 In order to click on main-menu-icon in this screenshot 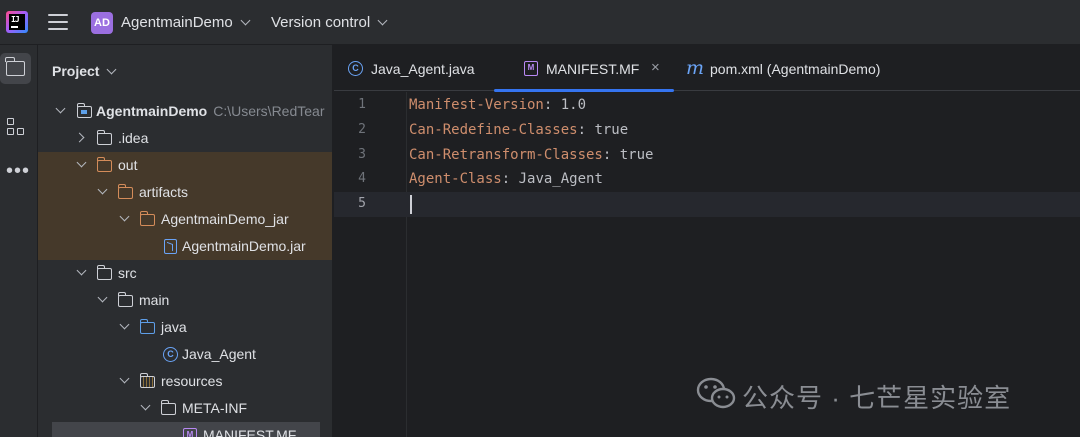, I will do `click(58, 22)`.